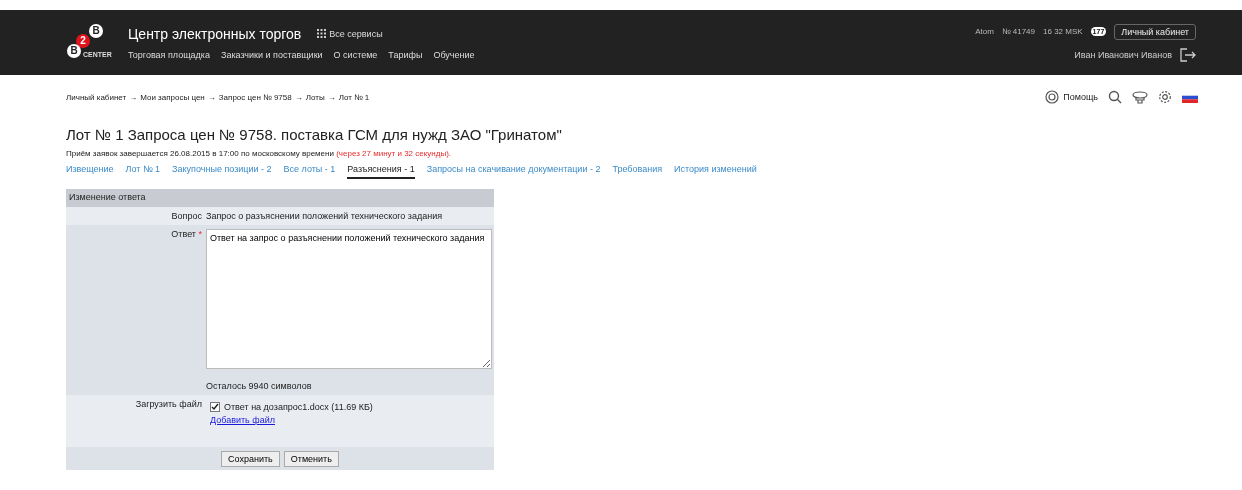 The image size is (1242, 490). Describe the element at coordinates (169, 54) in the screenshot. I see `nav-link: Торговая площадка` at that location.